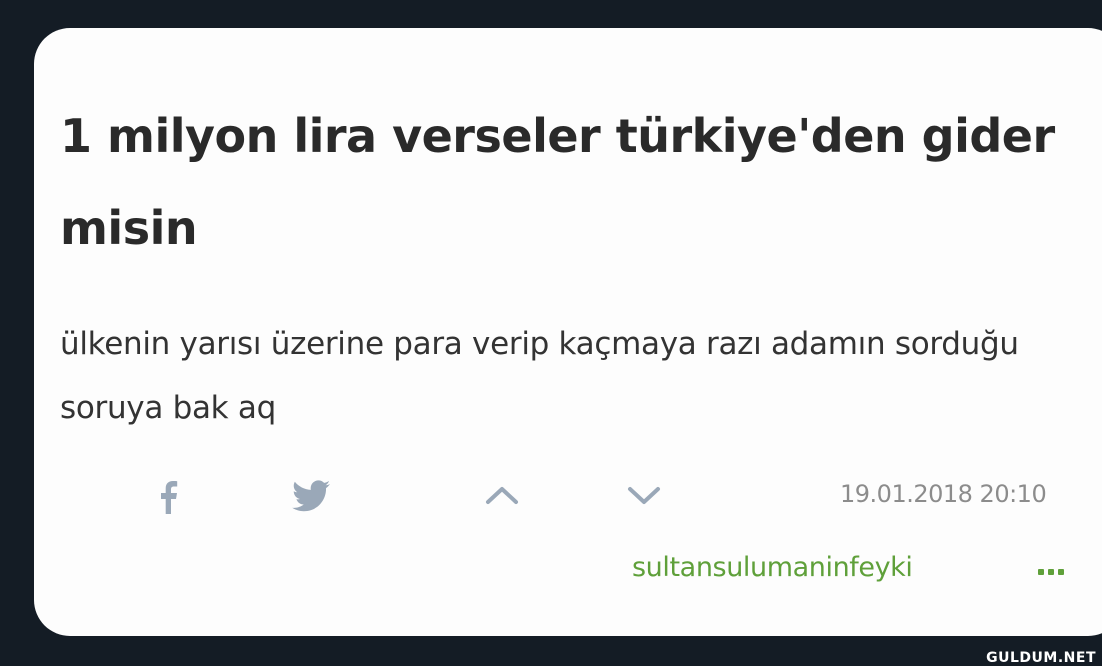  Describe the element at coordinates (1041, 658) in the screenshot. I see `watermark: GULDUM.NET` at that location.